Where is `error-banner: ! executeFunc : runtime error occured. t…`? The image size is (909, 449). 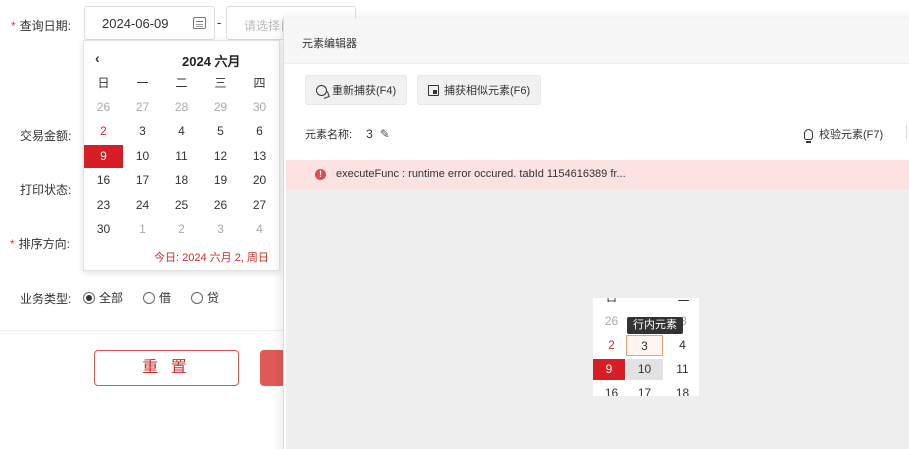
error-banner: ! executeFunc : runtime error occured. t… is located at coordinates (597, 174).